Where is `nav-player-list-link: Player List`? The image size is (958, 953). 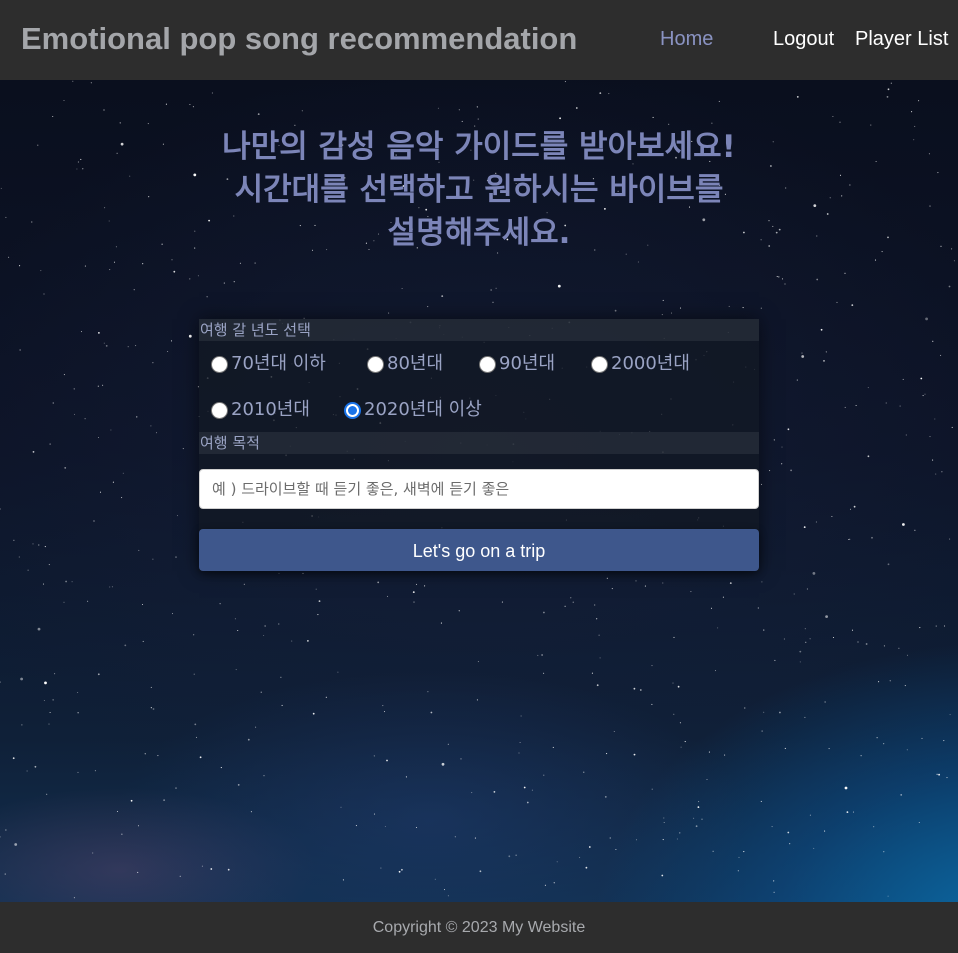
nav-player-list-link: Player List is located at coordinates (901, 39).